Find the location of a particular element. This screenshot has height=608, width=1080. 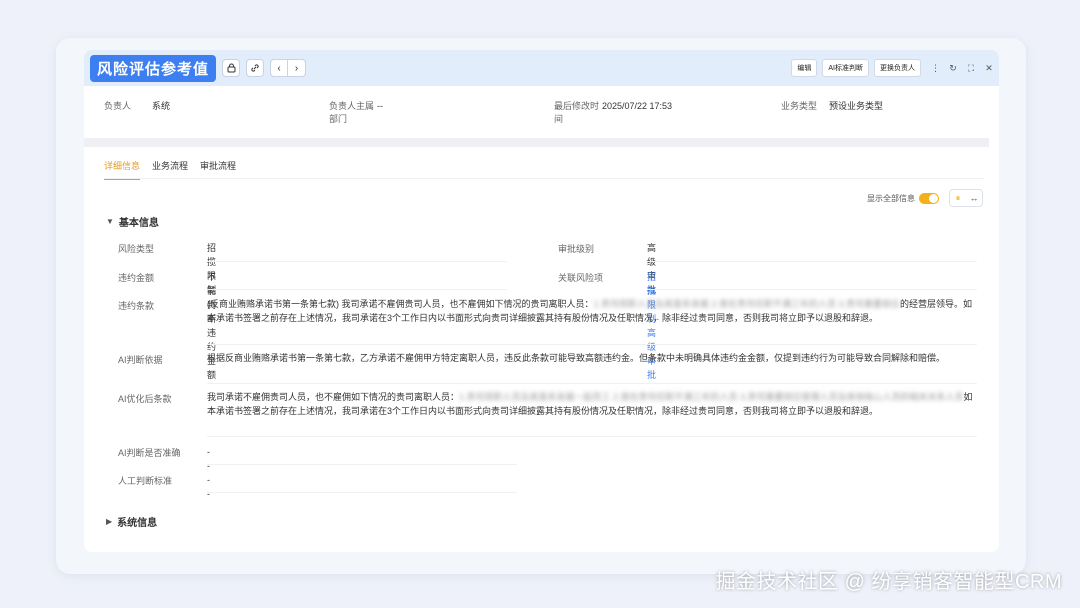

expand-icon: ⛶ is located at coordinates (971, 68).